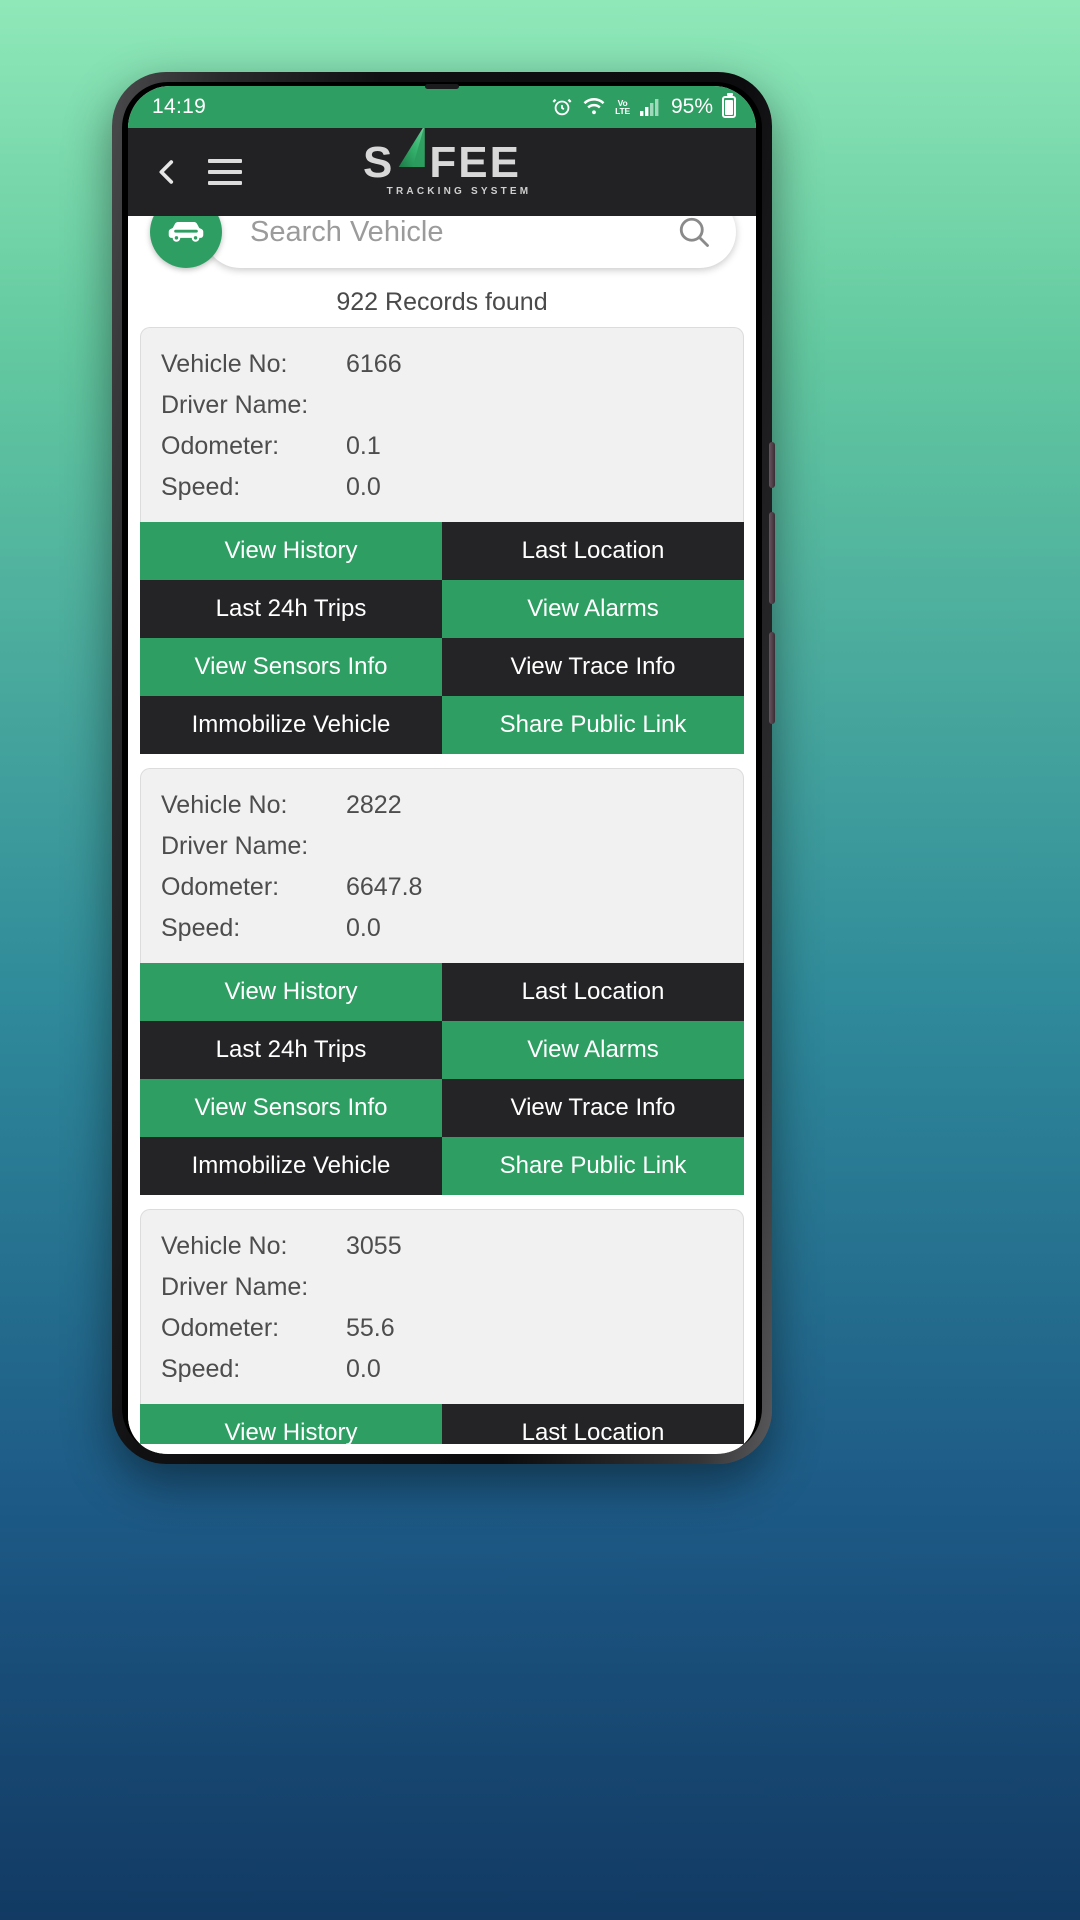 The height and width of the screenshot is (1920, 1080). I want to click on vehicle-info-row-odometer: Odometer: 55.6, so click(442, 1328).